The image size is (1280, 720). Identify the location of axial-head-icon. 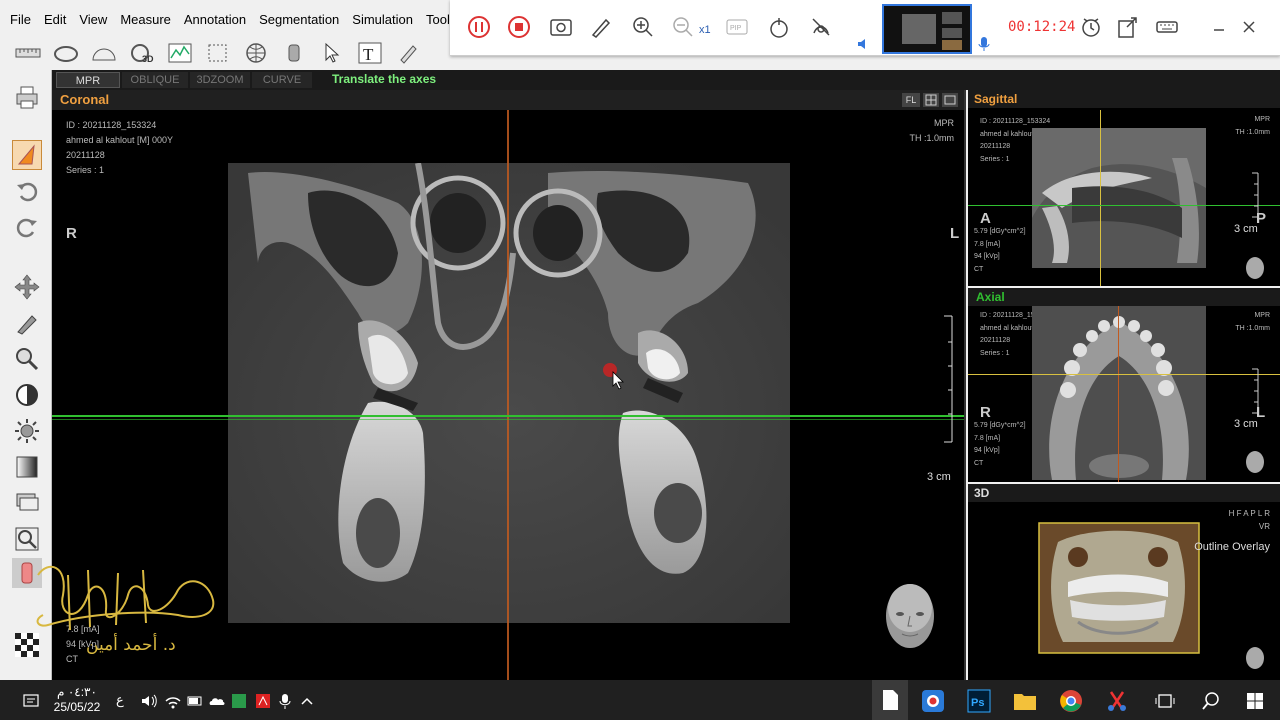
(1255, 462).